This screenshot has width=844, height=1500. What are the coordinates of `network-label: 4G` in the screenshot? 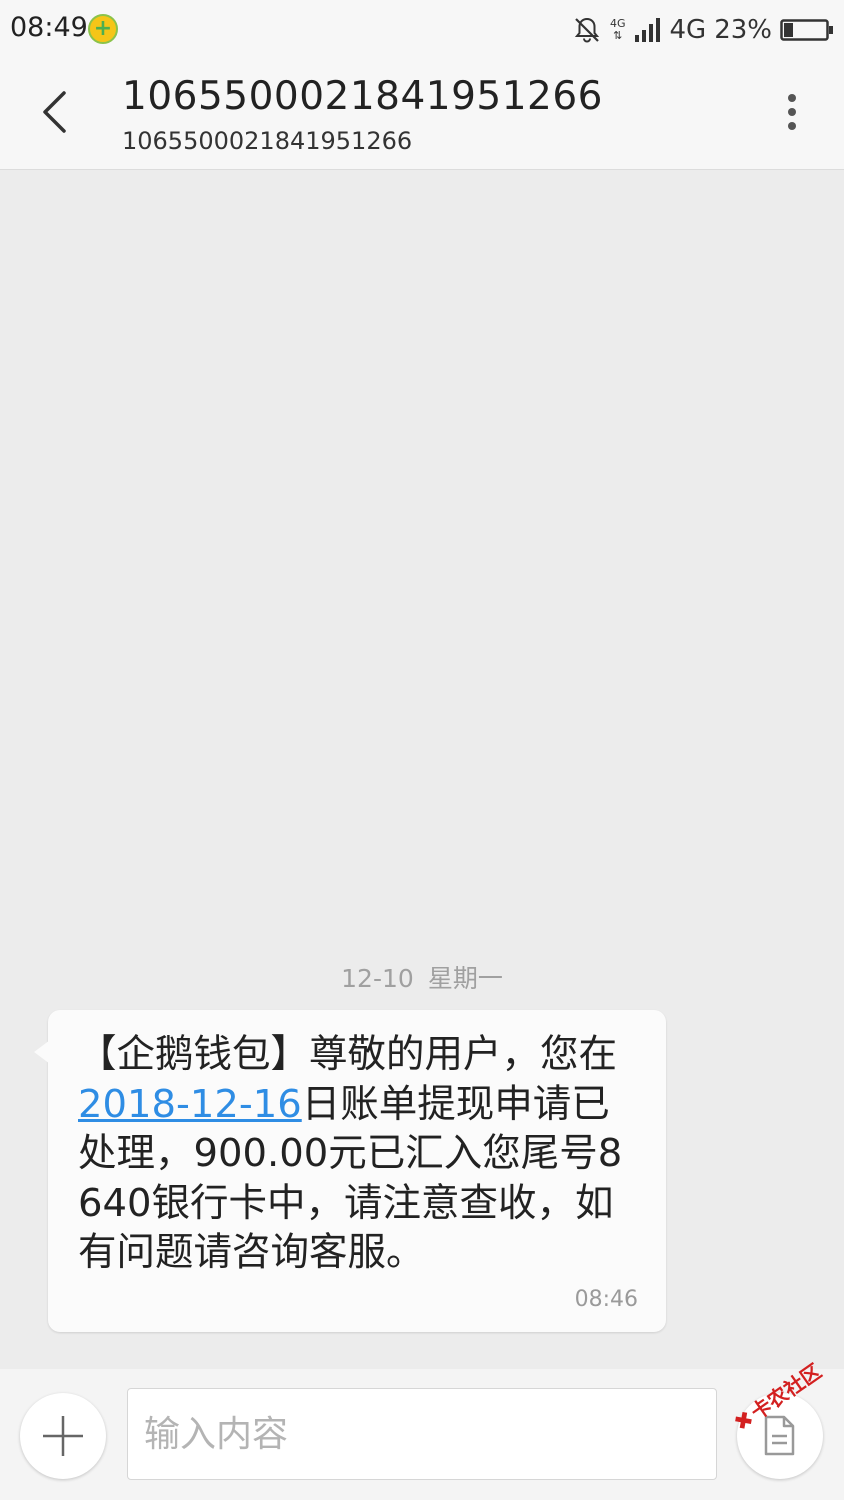 It's located at (688, 30).